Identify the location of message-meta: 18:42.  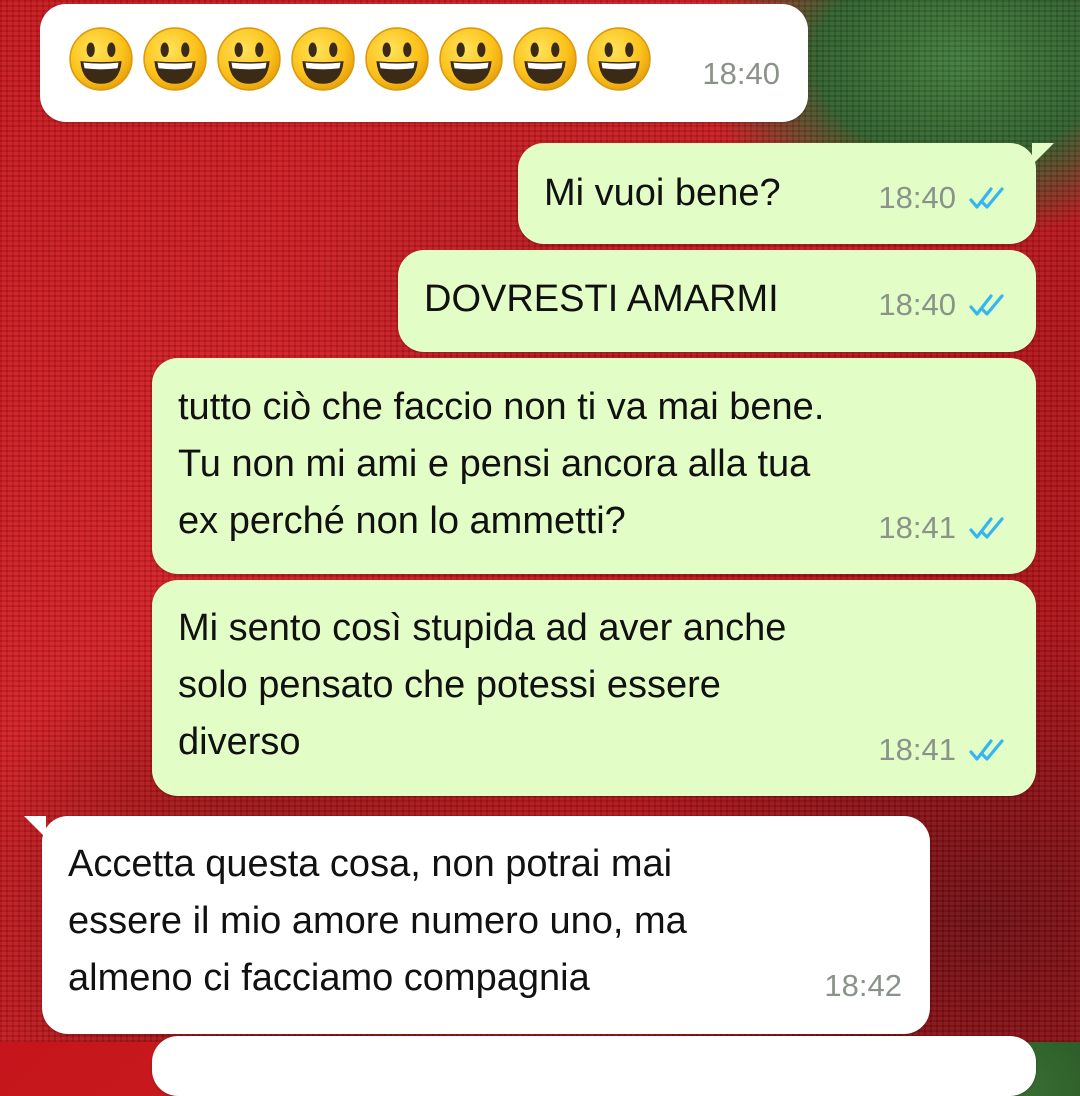
(863, 985).